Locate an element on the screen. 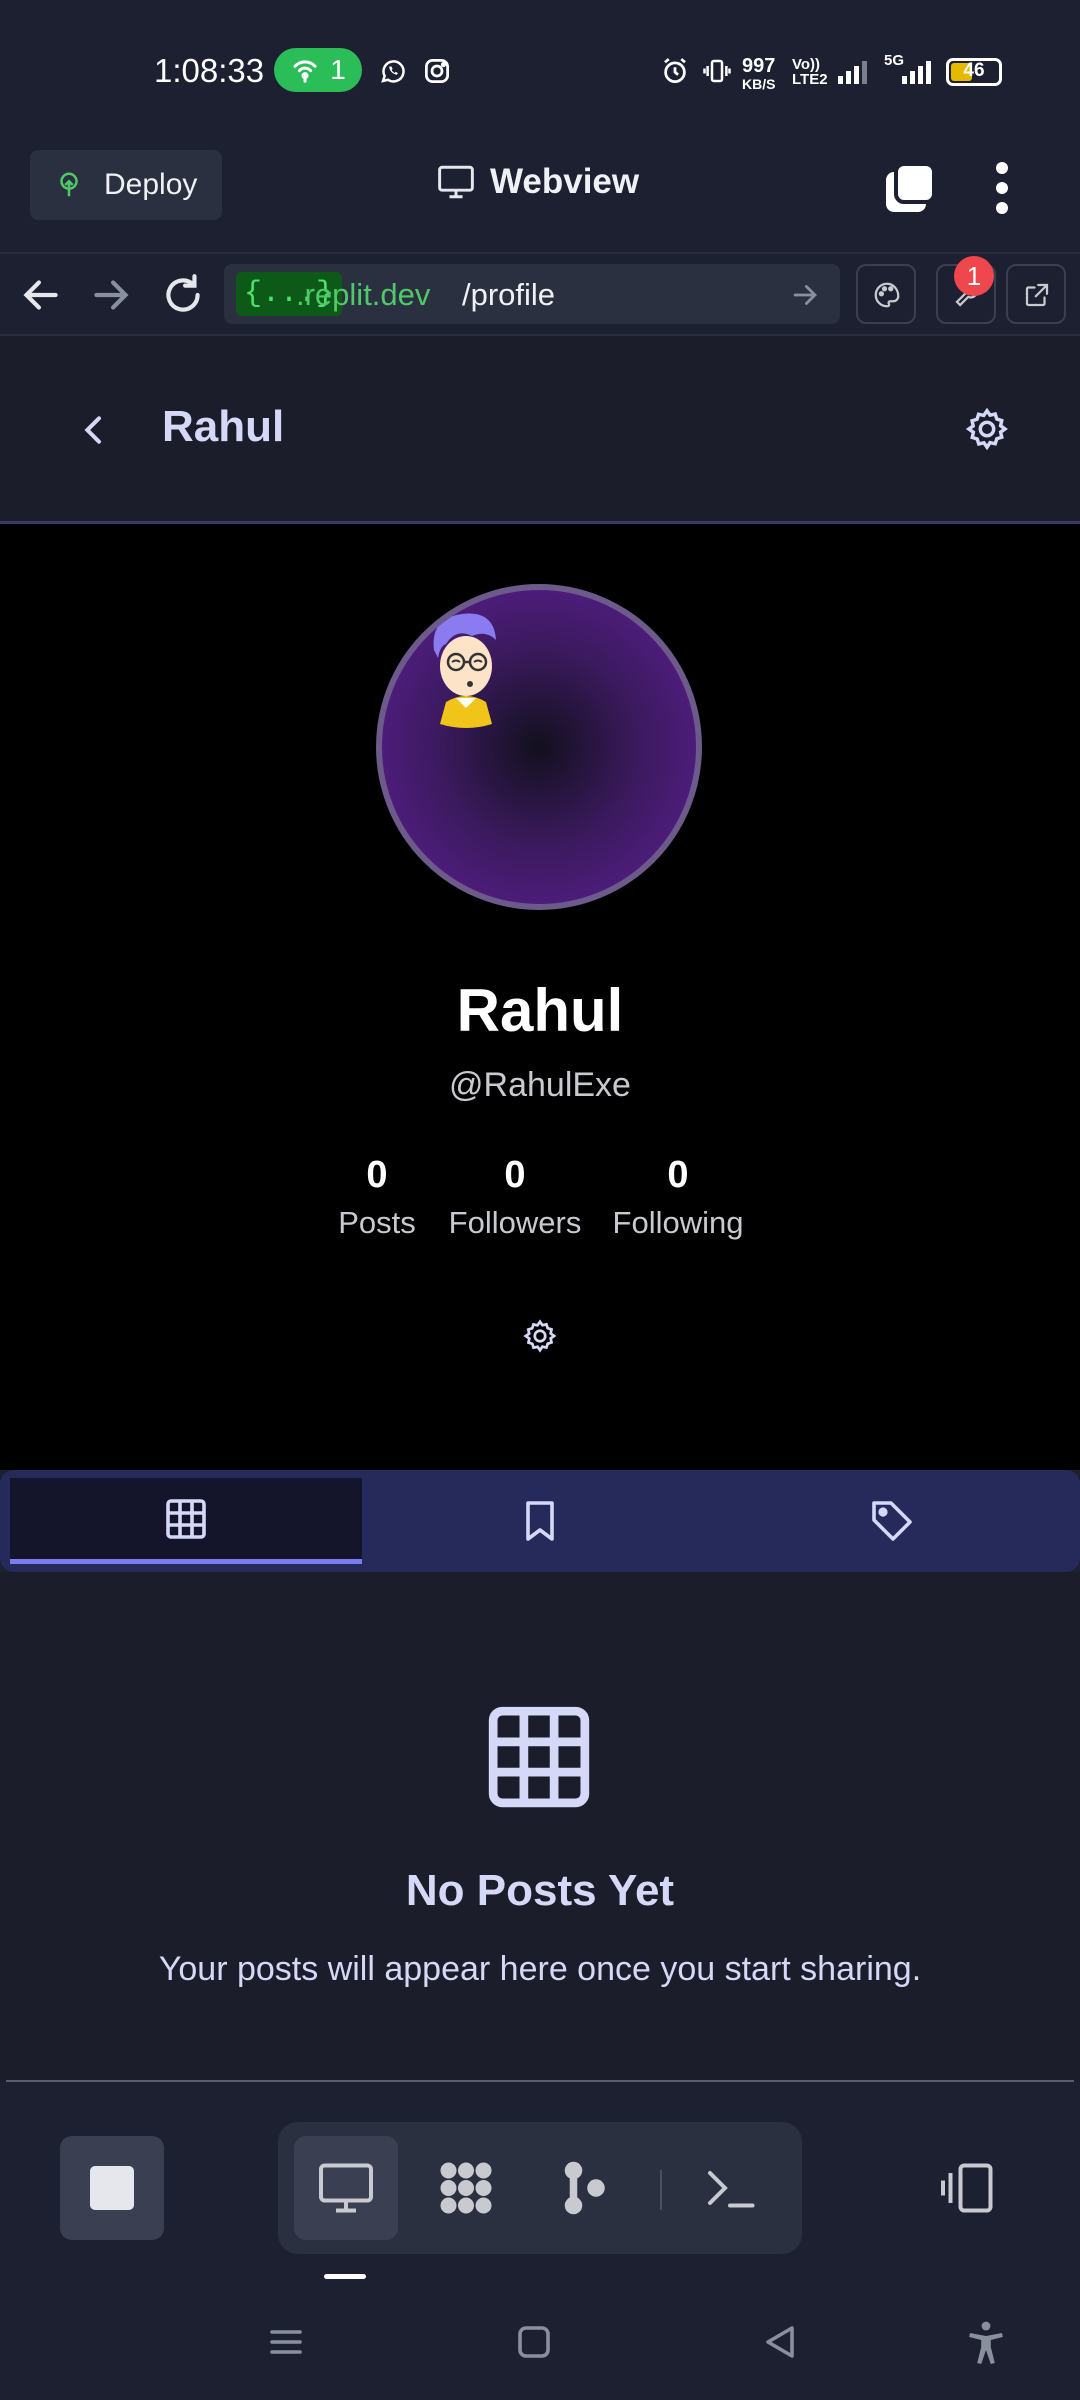 The image size is (1080, 2400). replit-dock is located at coordinates (540, 2184).